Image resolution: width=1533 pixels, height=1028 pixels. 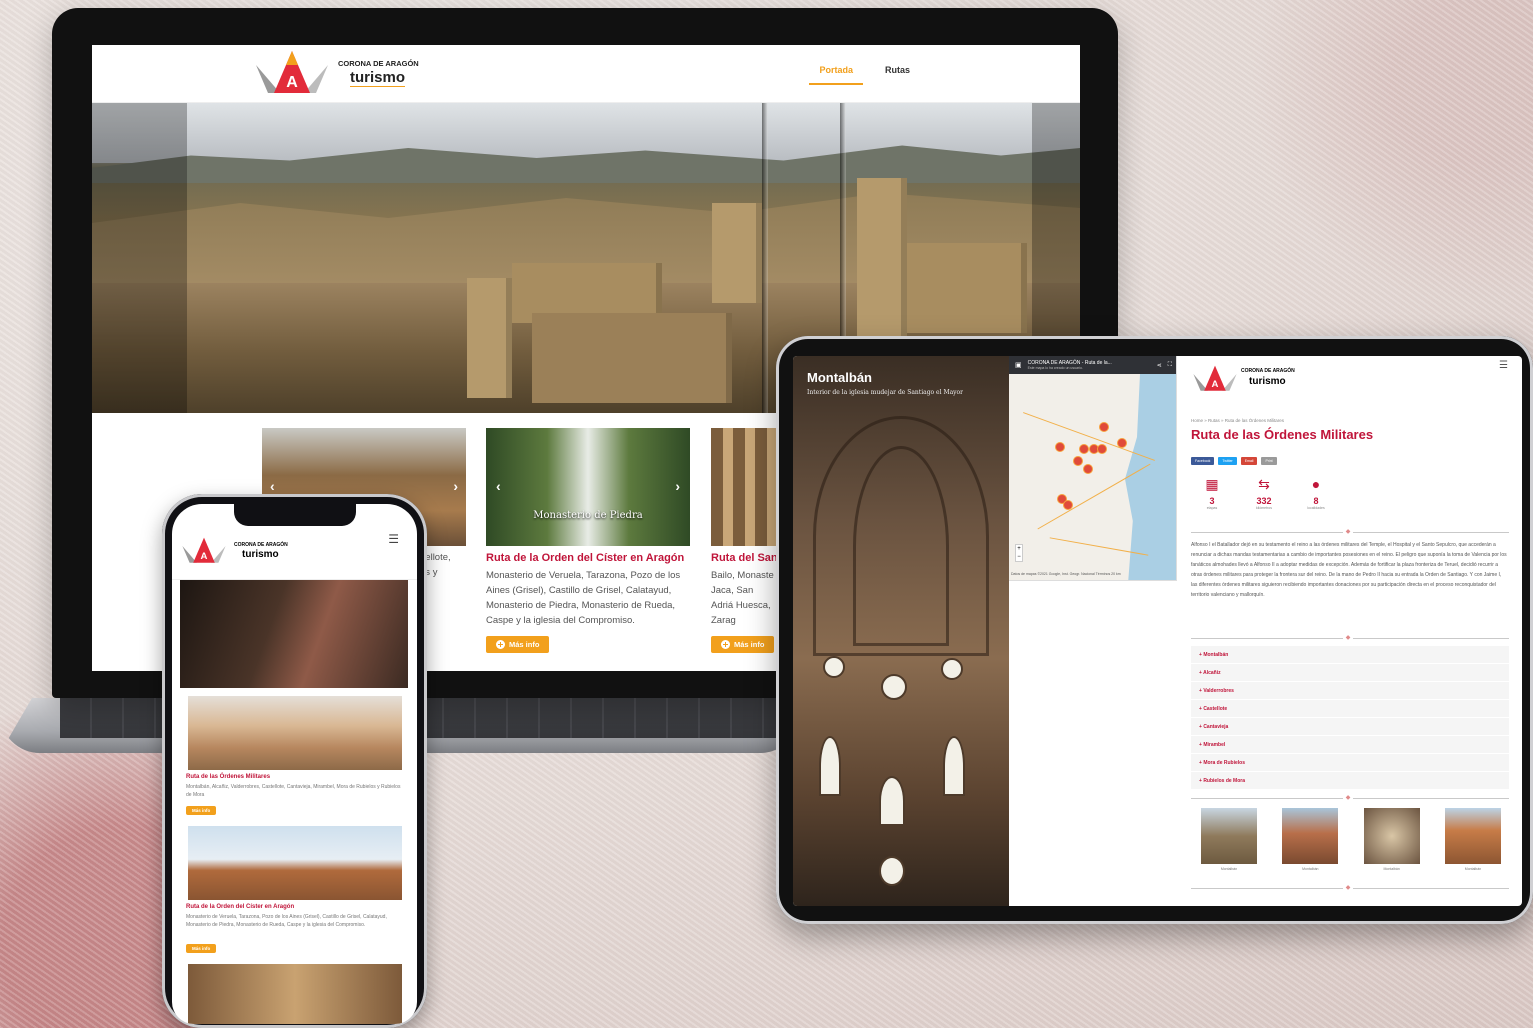 What do you see at coordinates (836, 75) in the screenshot?
I see `nav-portada: Portada` at bounding box center [836, 75].